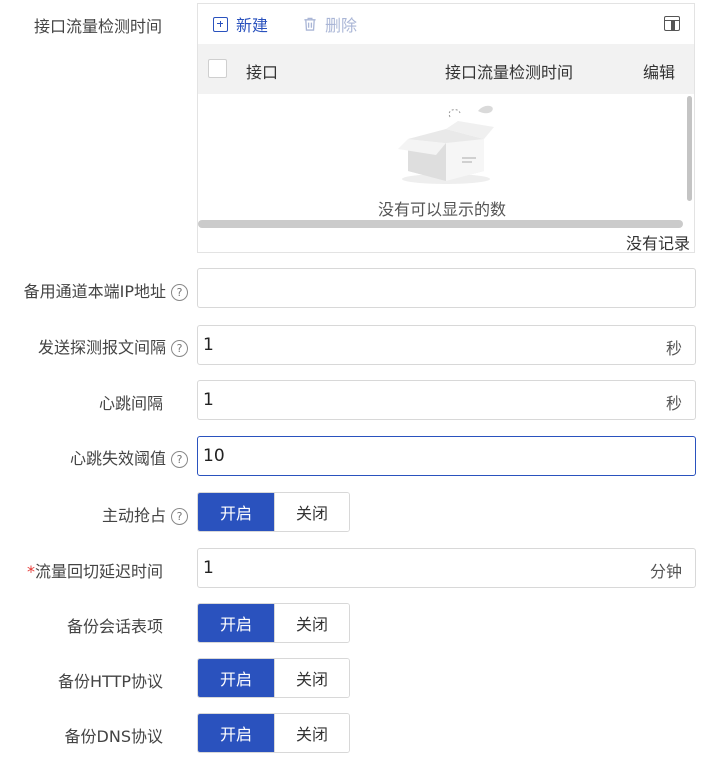  I want to click on probe-interval-label-text: 发送探测报文间隔, so click(101, 347).